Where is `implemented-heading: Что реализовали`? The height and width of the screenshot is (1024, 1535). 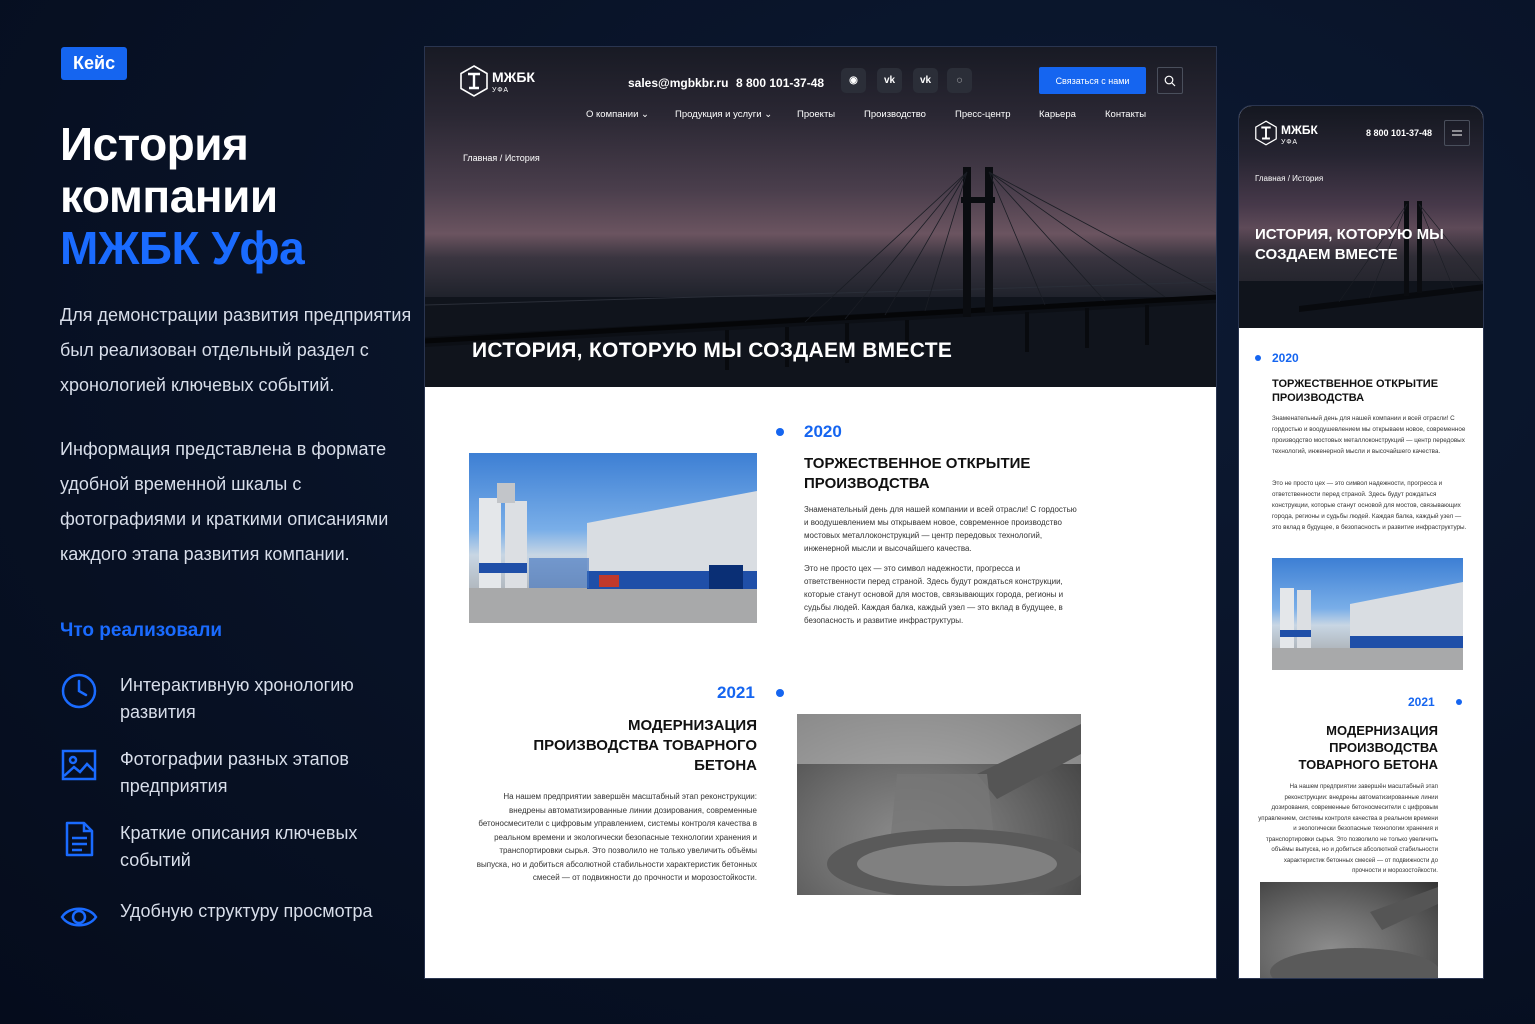 implemented-heading: Что реализовали is located at coordinates (141, 630).